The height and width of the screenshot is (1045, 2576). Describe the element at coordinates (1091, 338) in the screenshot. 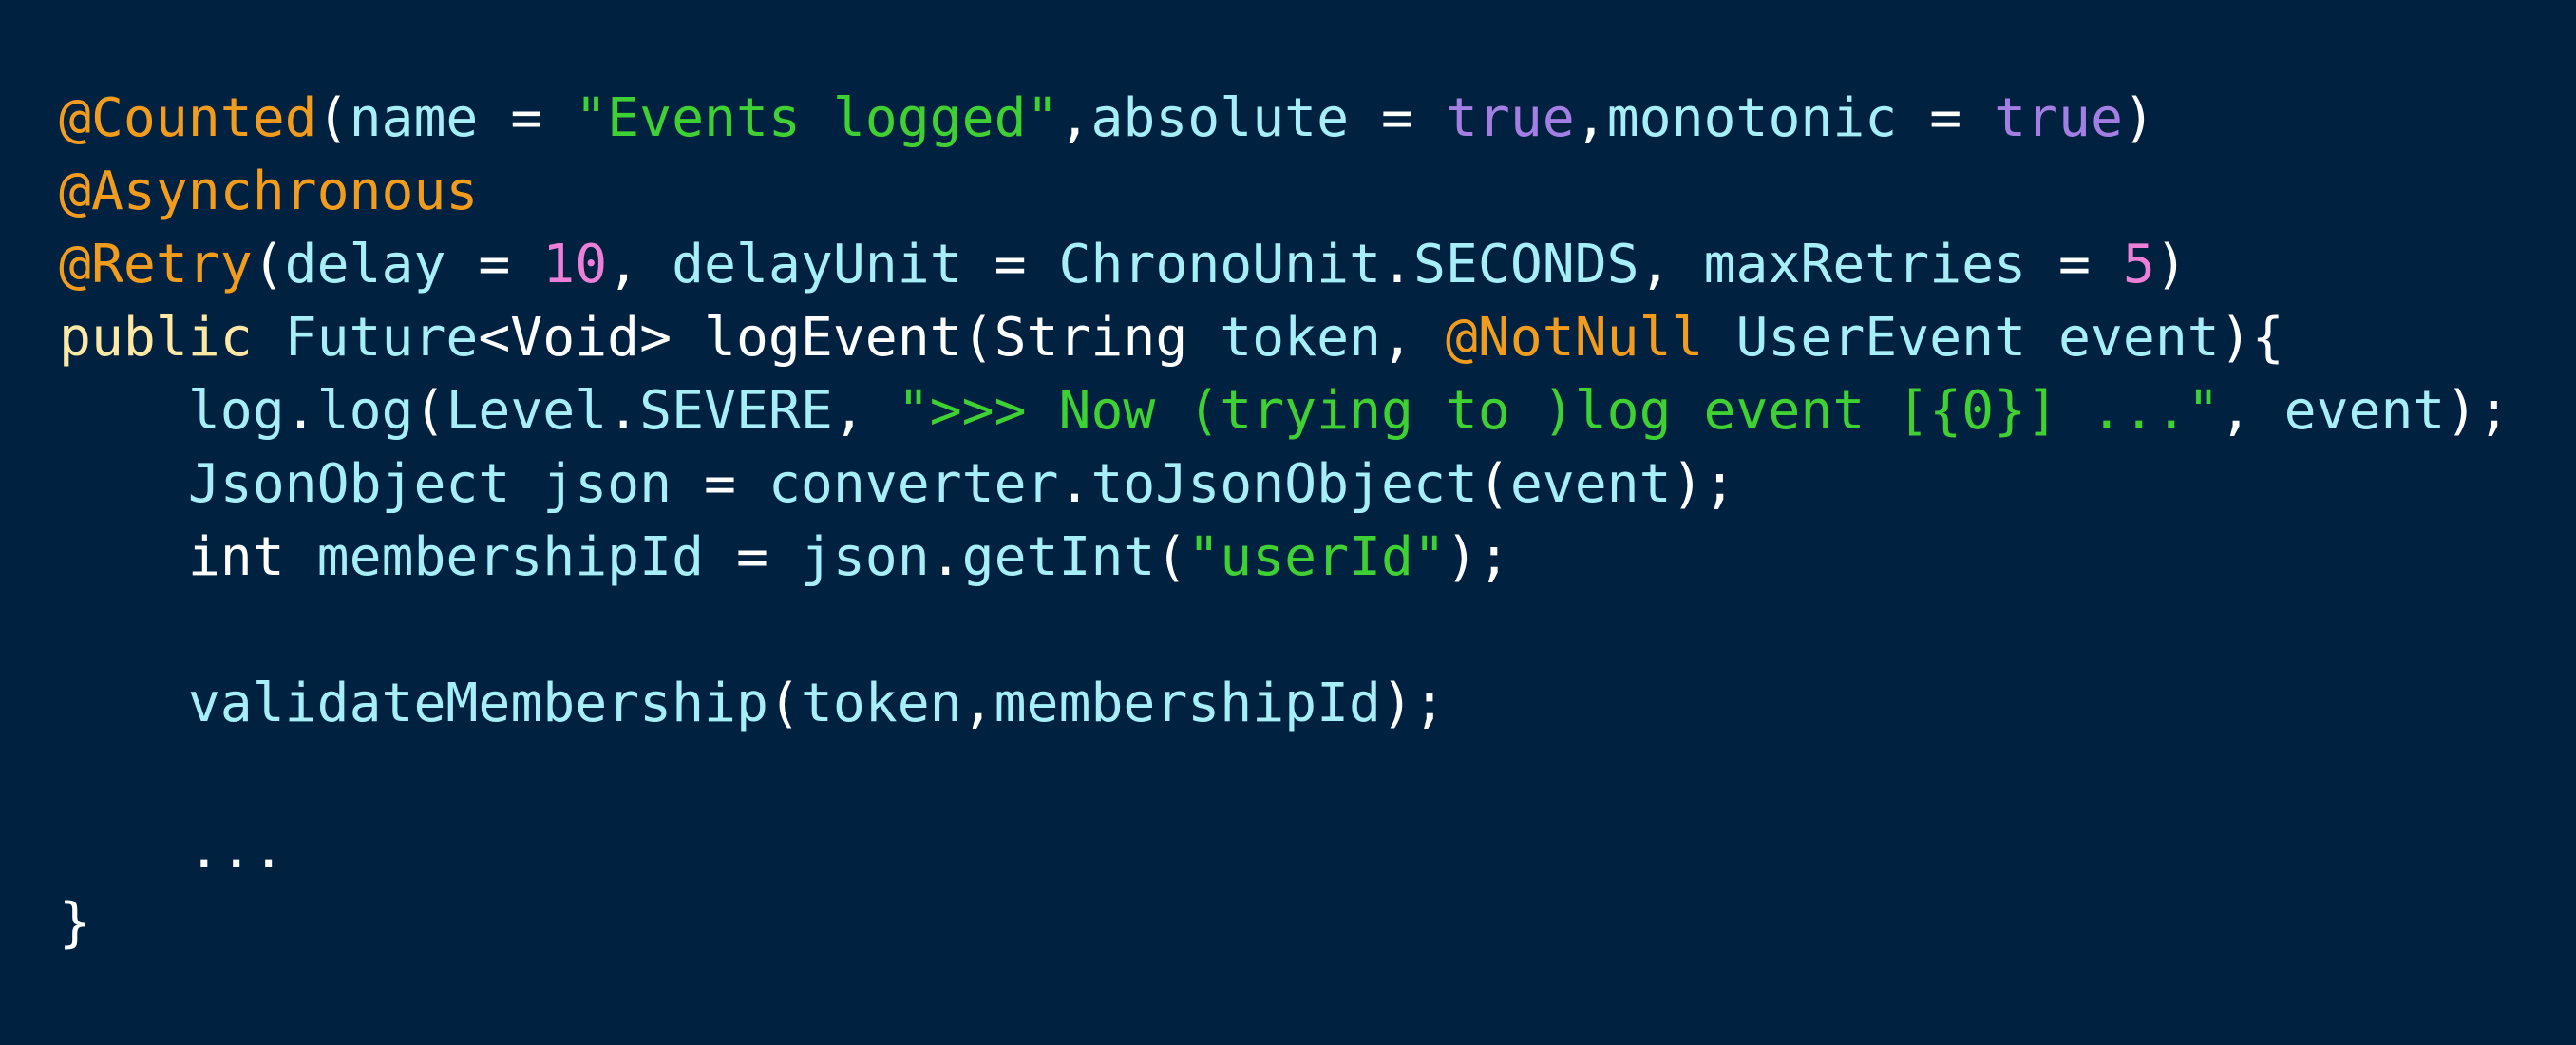

I see `code-token-plain: String` at that location.